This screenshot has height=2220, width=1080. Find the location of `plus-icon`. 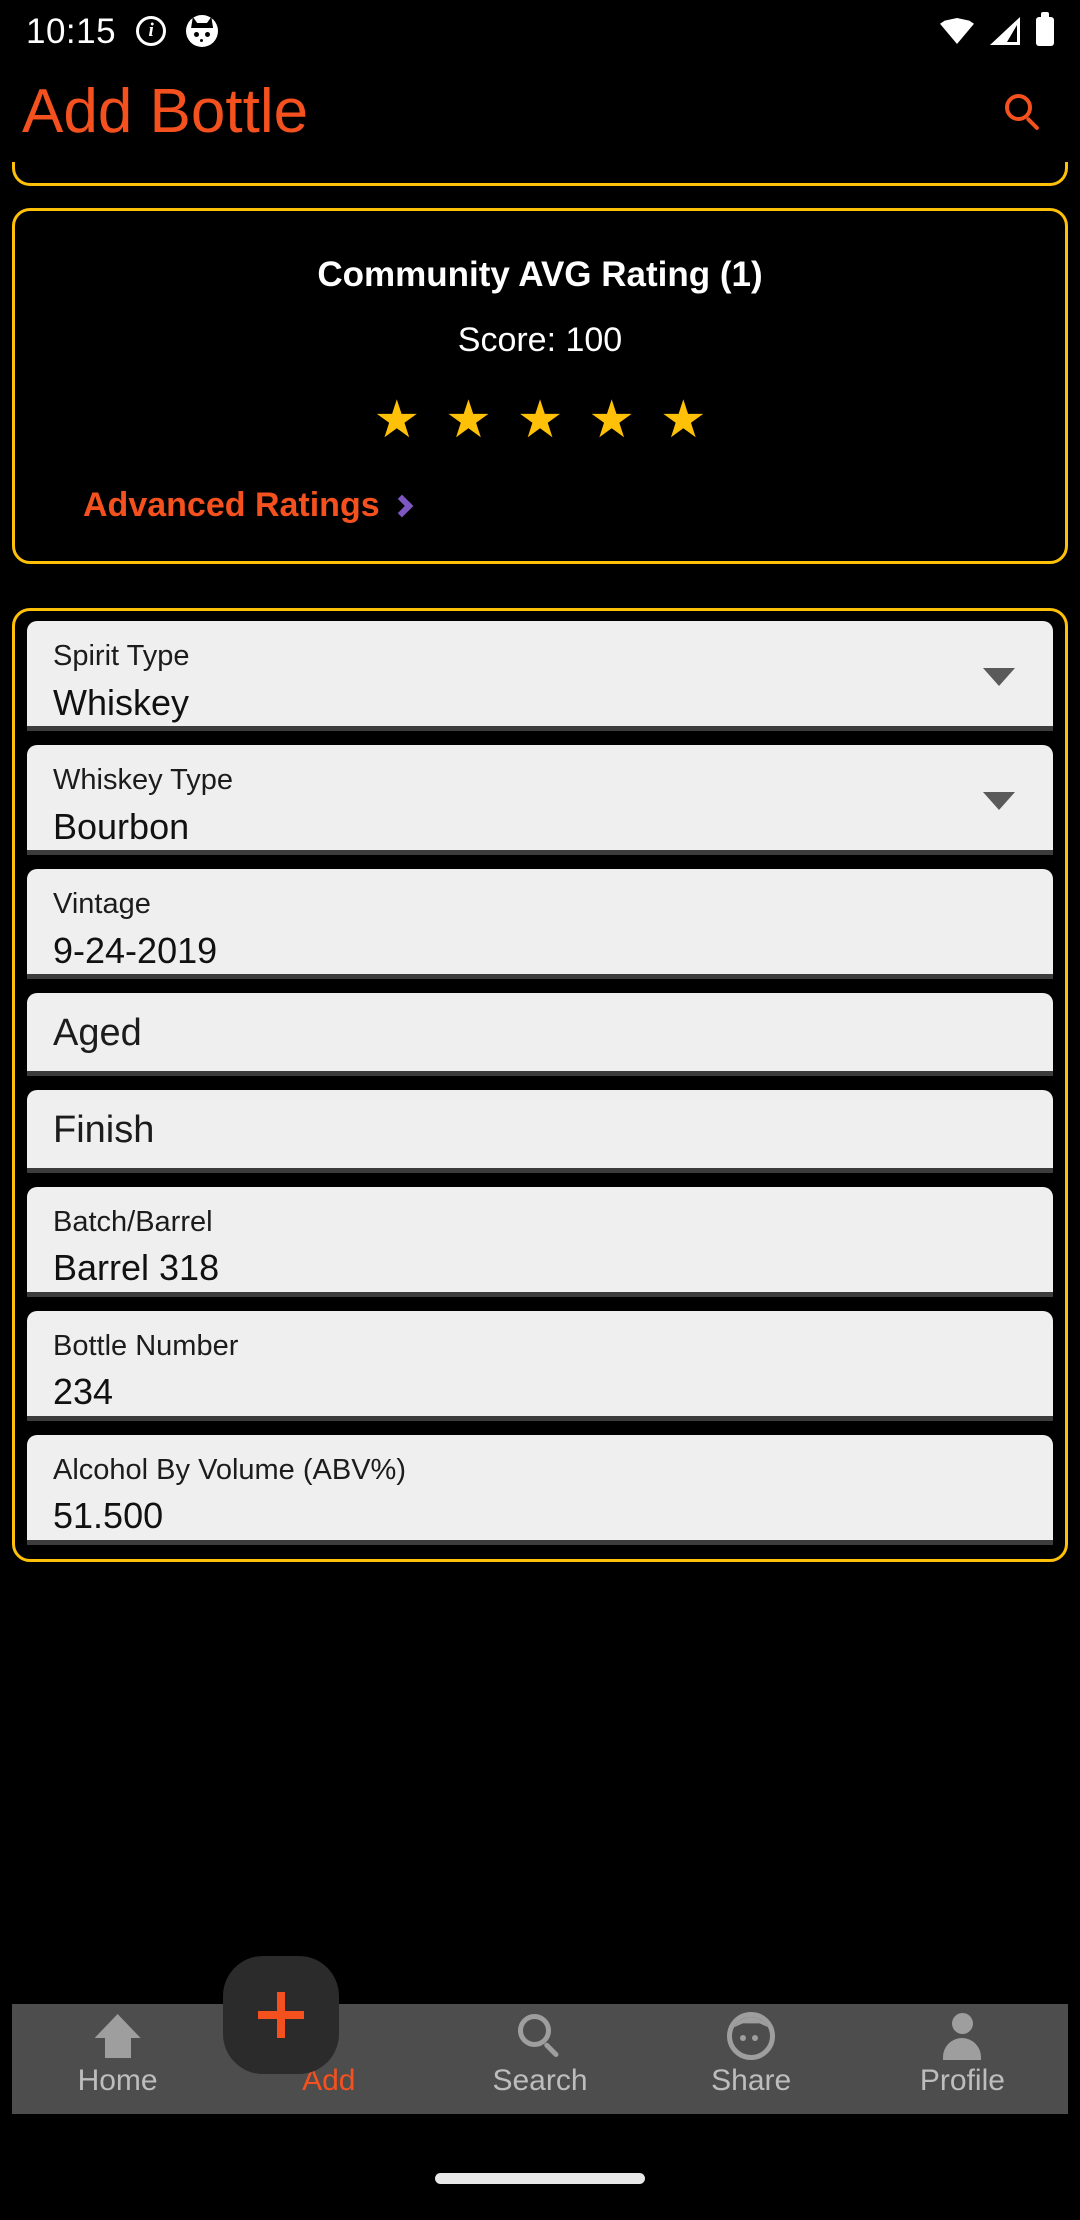

plus-icon is located at coordinates (281, 2015).